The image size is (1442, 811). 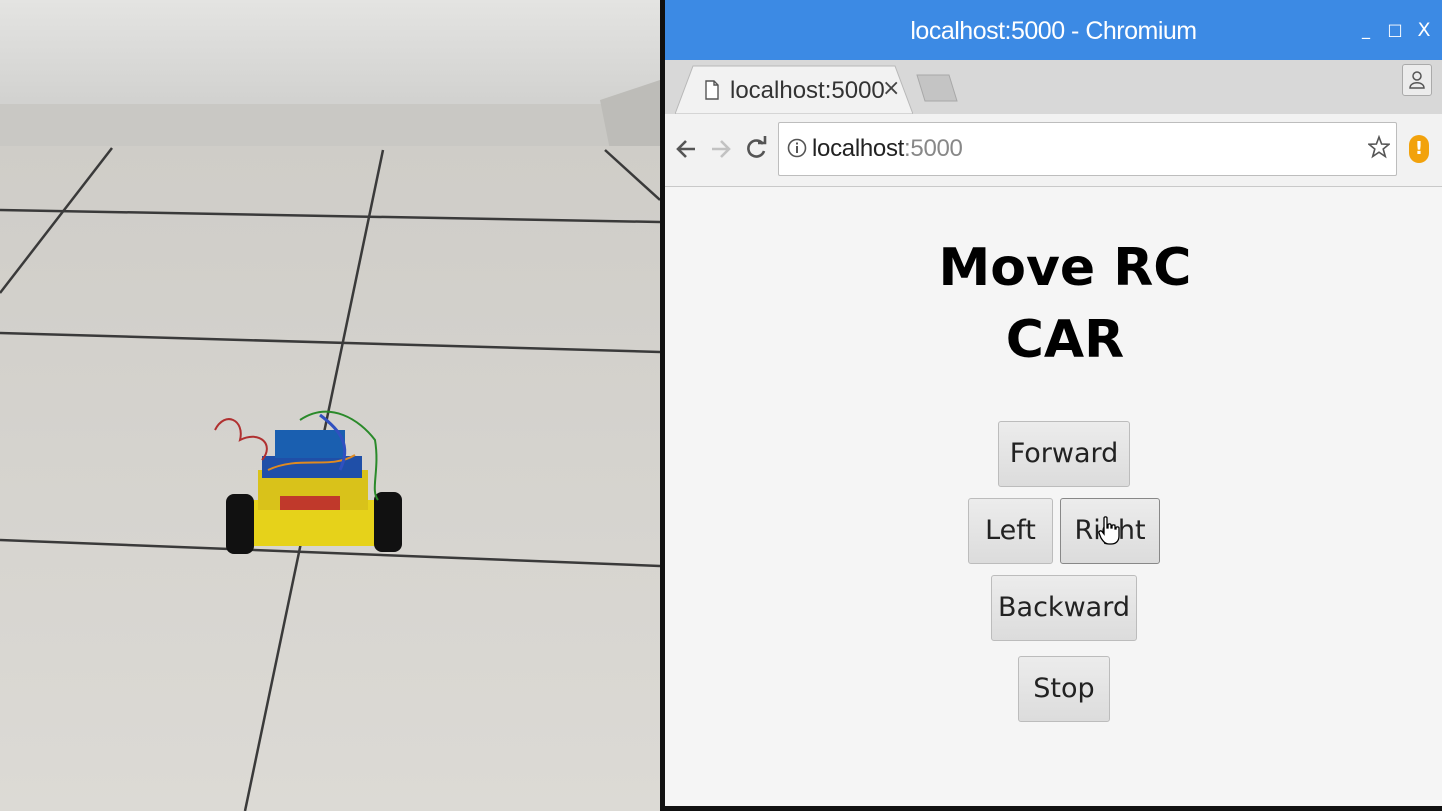 I want to click on back-button, so click(x=688, y=149).